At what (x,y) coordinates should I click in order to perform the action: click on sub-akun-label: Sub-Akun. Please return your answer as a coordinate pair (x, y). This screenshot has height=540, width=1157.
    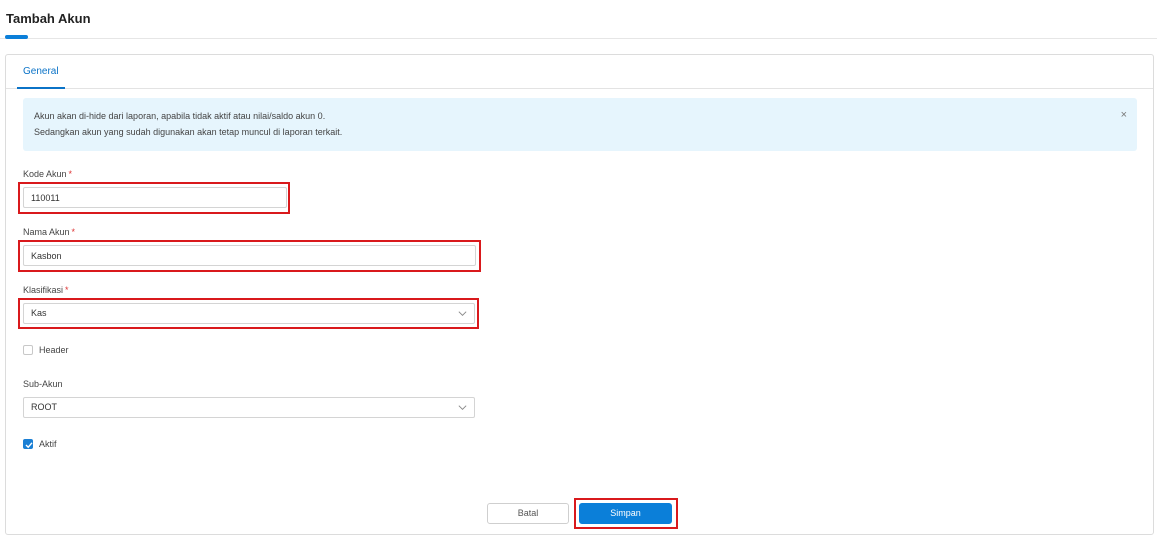
    Looking at the image, I should click on (43, 384).